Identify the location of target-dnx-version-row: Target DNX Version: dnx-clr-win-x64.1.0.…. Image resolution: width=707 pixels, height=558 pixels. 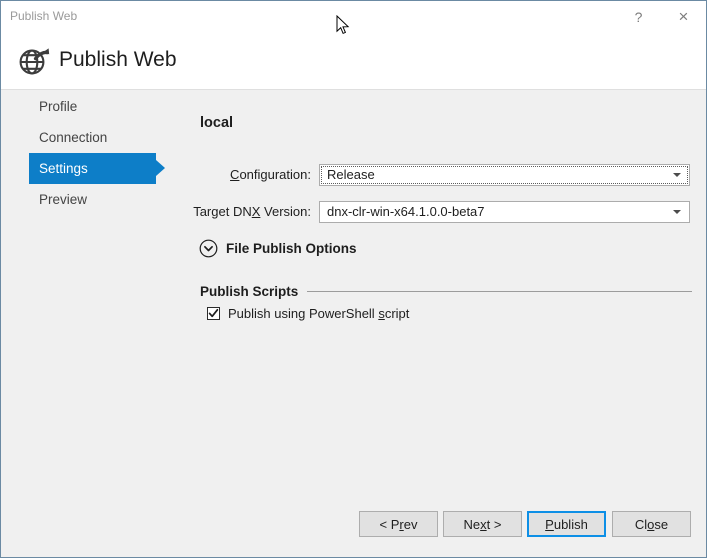
(438, 212).